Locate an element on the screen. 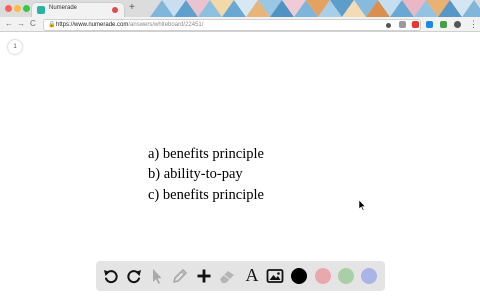 Image resolution: width=480 pixels, height=296 pixels. forward-button: → is located at coordinates (21, 24).